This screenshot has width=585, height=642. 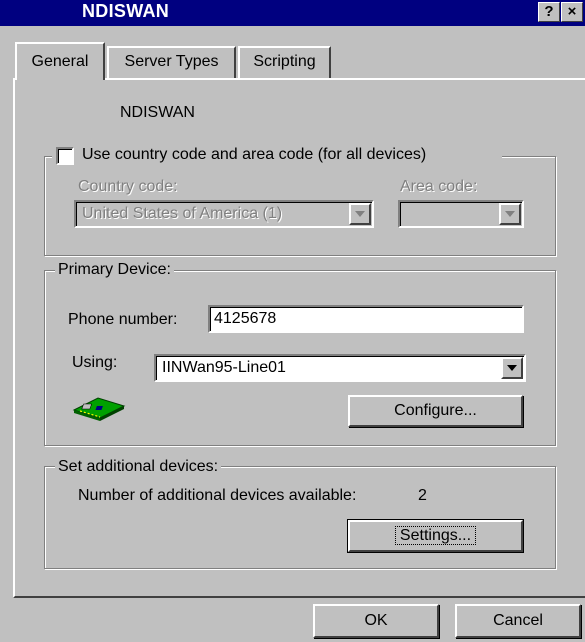 I want to click on primary-device-legend: Primary Device:, so click(x=114, y=270).